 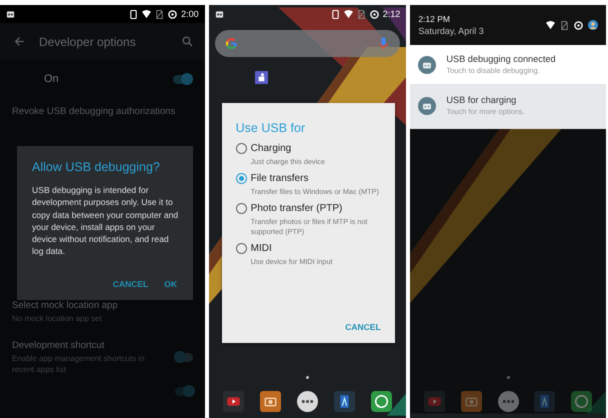 What do you see at coordinates (261, 248) in the screenshot?
I see `option-label: MIDI` at bounding box center [261, 248].